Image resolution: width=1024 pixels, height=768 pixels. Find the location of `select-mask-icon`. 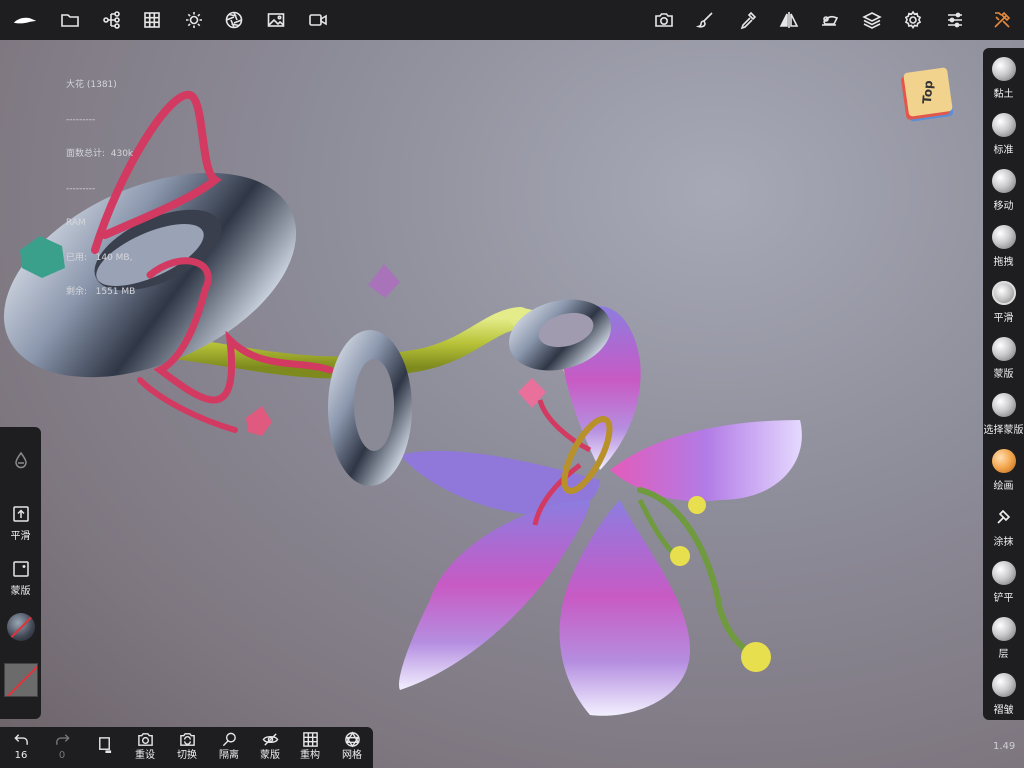

select-mask-icon is located at coordinates (1003, 405).